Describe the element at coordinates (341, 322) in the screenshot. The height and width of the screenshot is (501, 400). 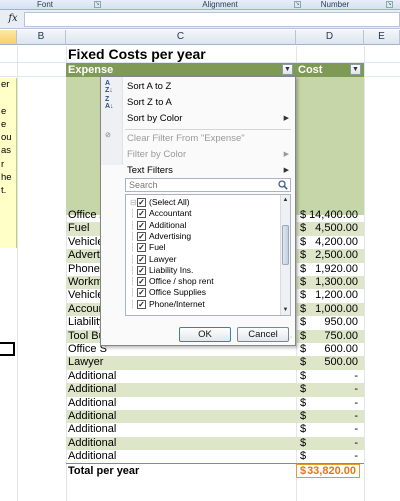
I see `cost-cell: 950.00` at that location.